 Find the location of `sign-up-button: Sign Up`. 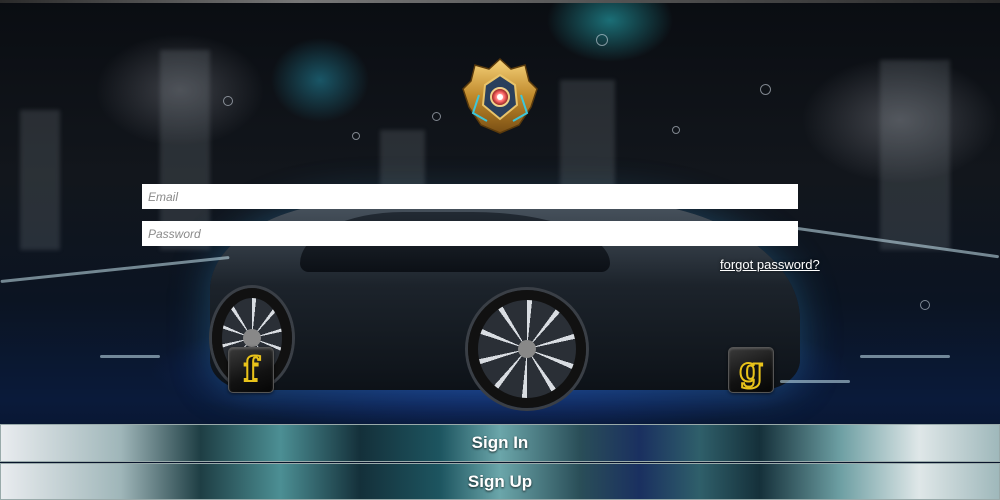

sign-up-button: Sign Up is located at coordinates (500, 481).